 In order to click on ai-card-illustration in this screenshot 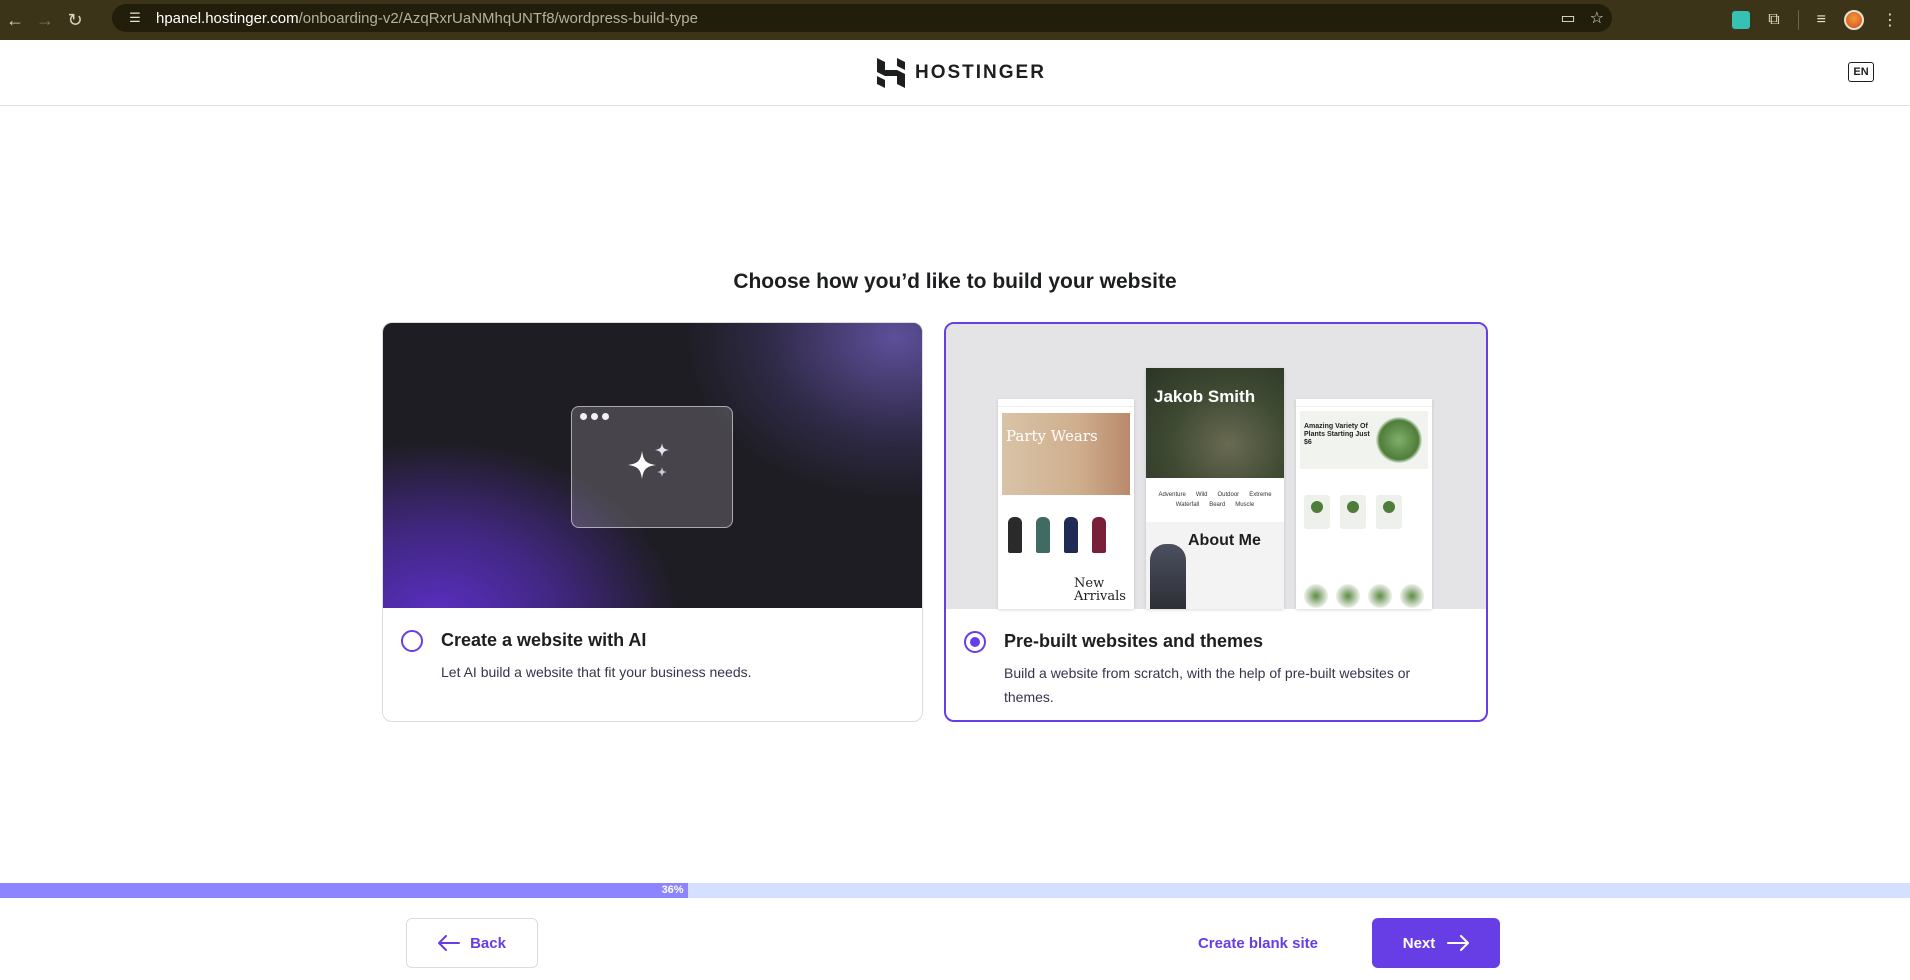, I will do `click(652, 465)`.